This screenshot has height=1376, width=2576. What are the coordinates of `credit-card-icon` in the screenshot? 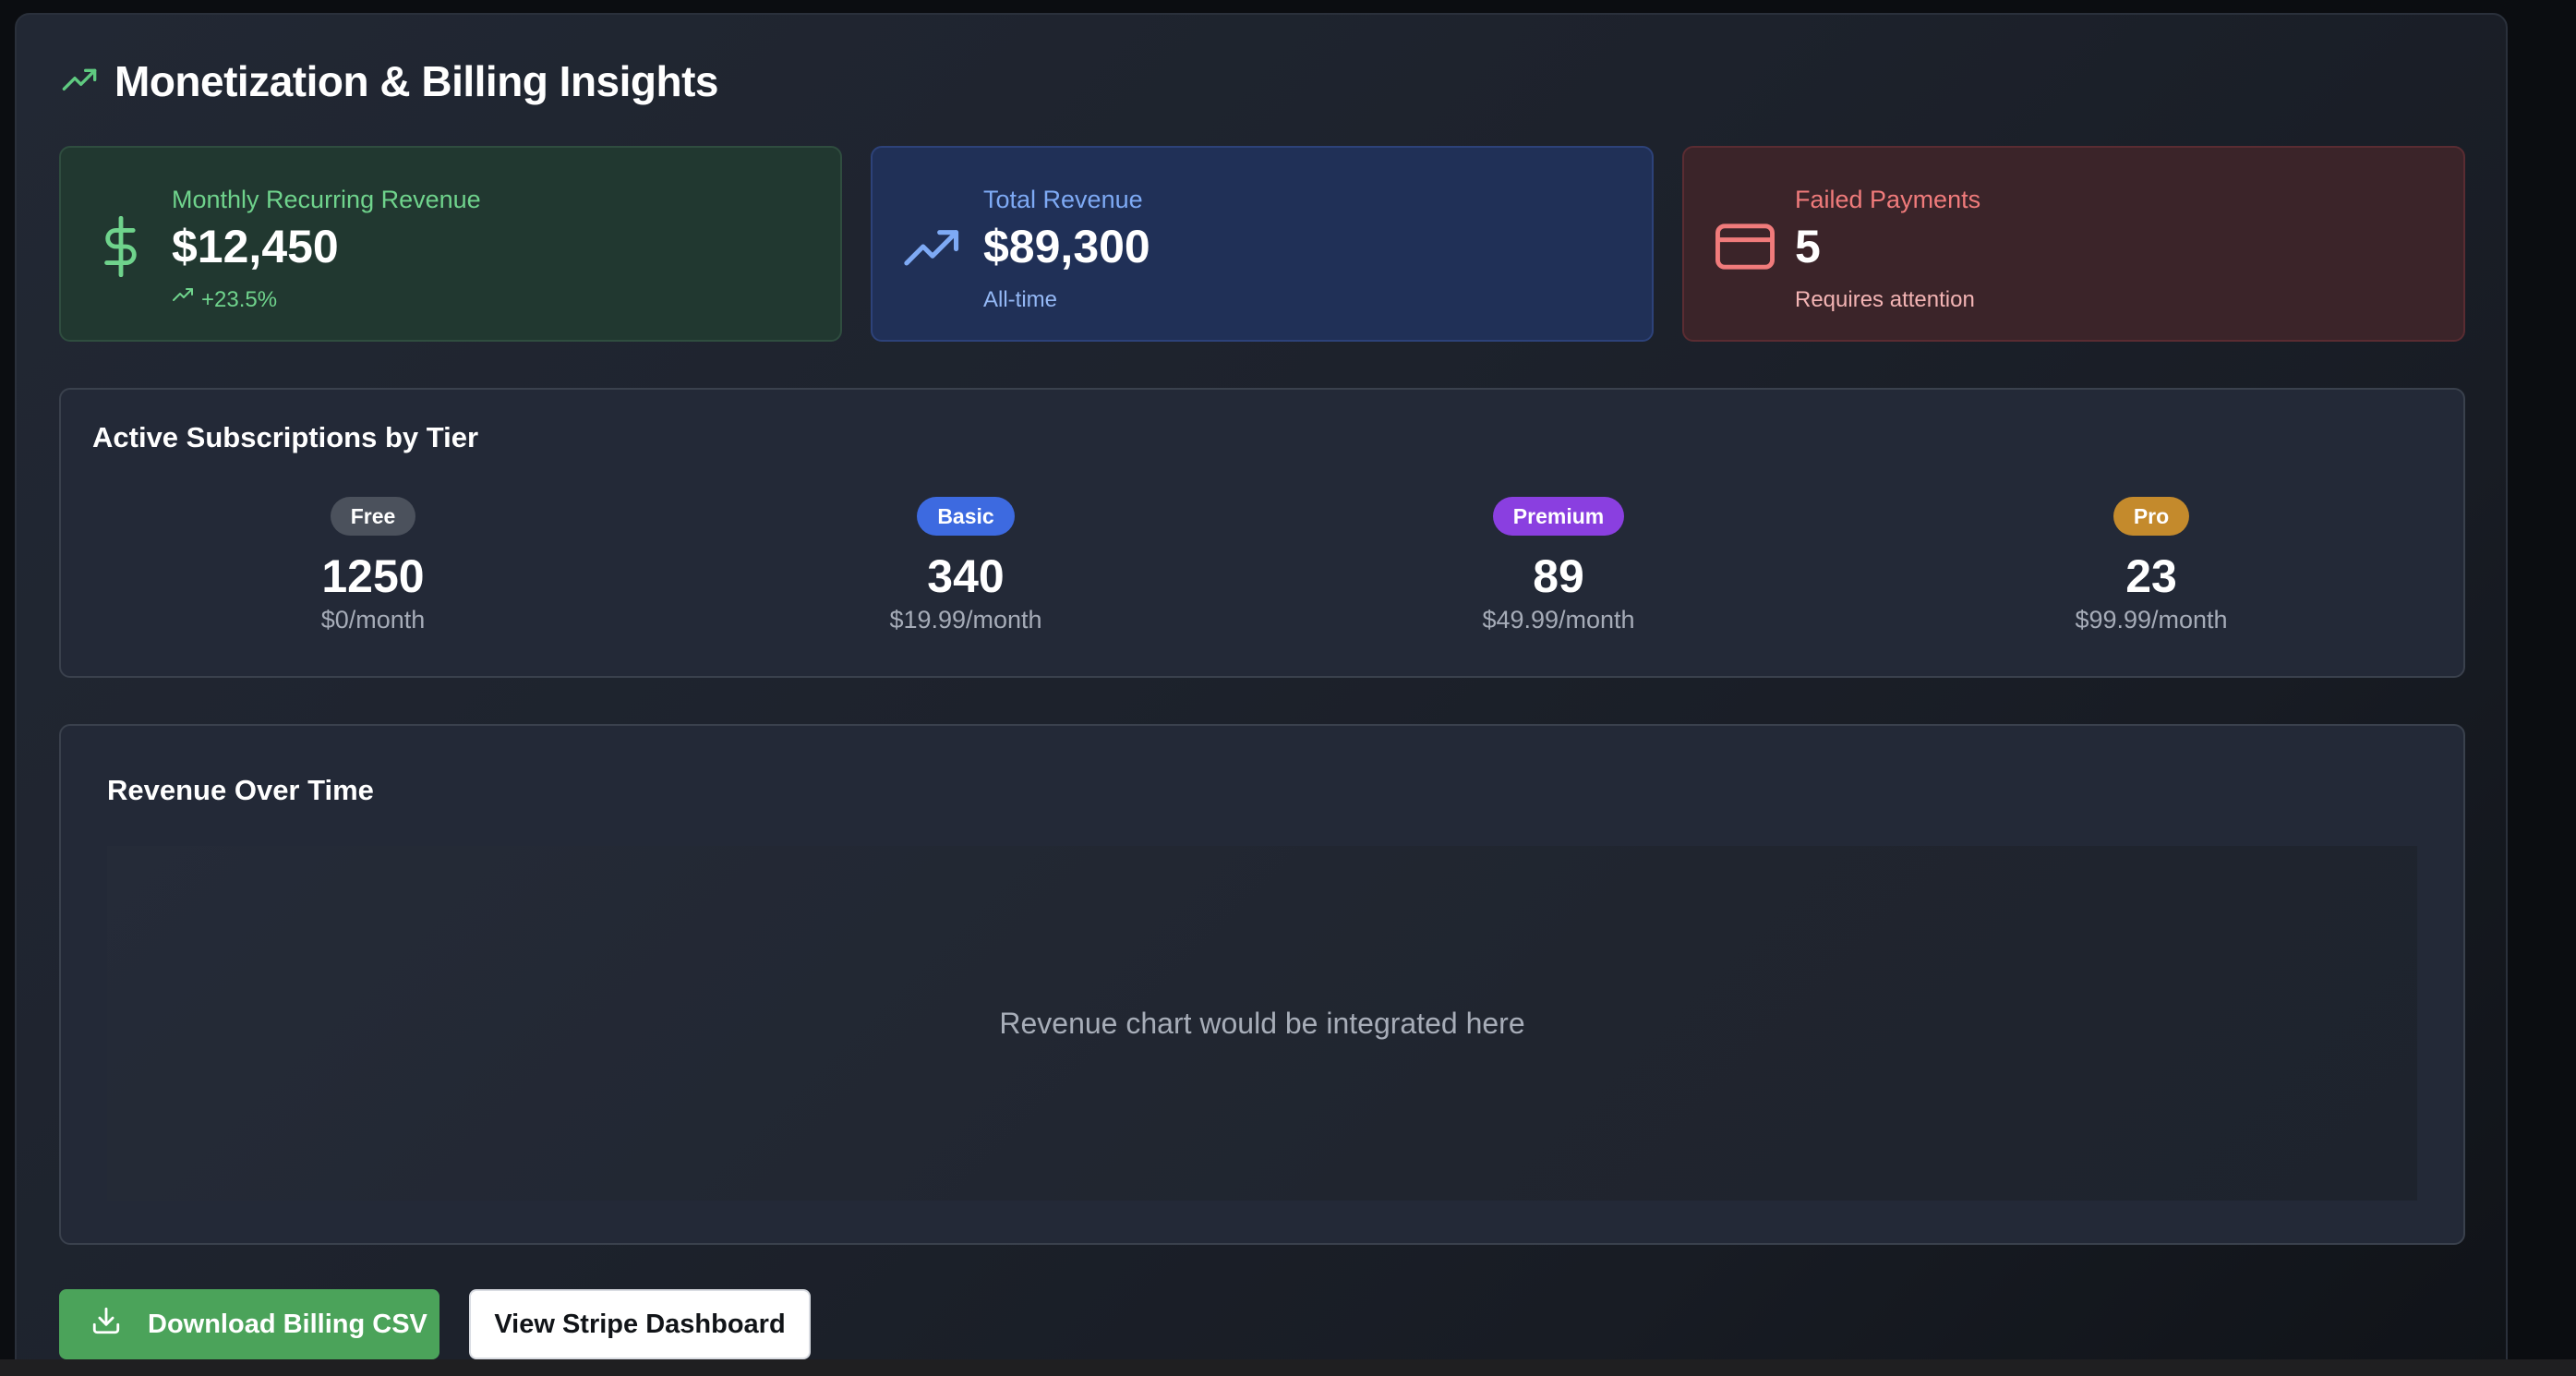 It's located at (1745, 248).